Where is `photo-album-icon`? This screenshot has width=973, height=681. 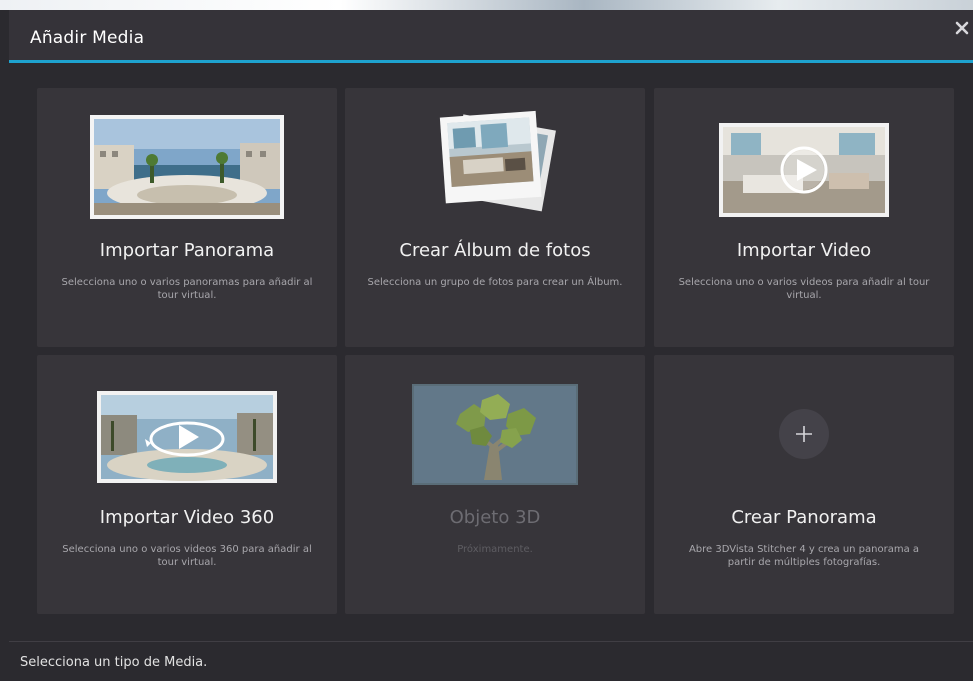 photo-album-icon is located at coordinates (497, 161).